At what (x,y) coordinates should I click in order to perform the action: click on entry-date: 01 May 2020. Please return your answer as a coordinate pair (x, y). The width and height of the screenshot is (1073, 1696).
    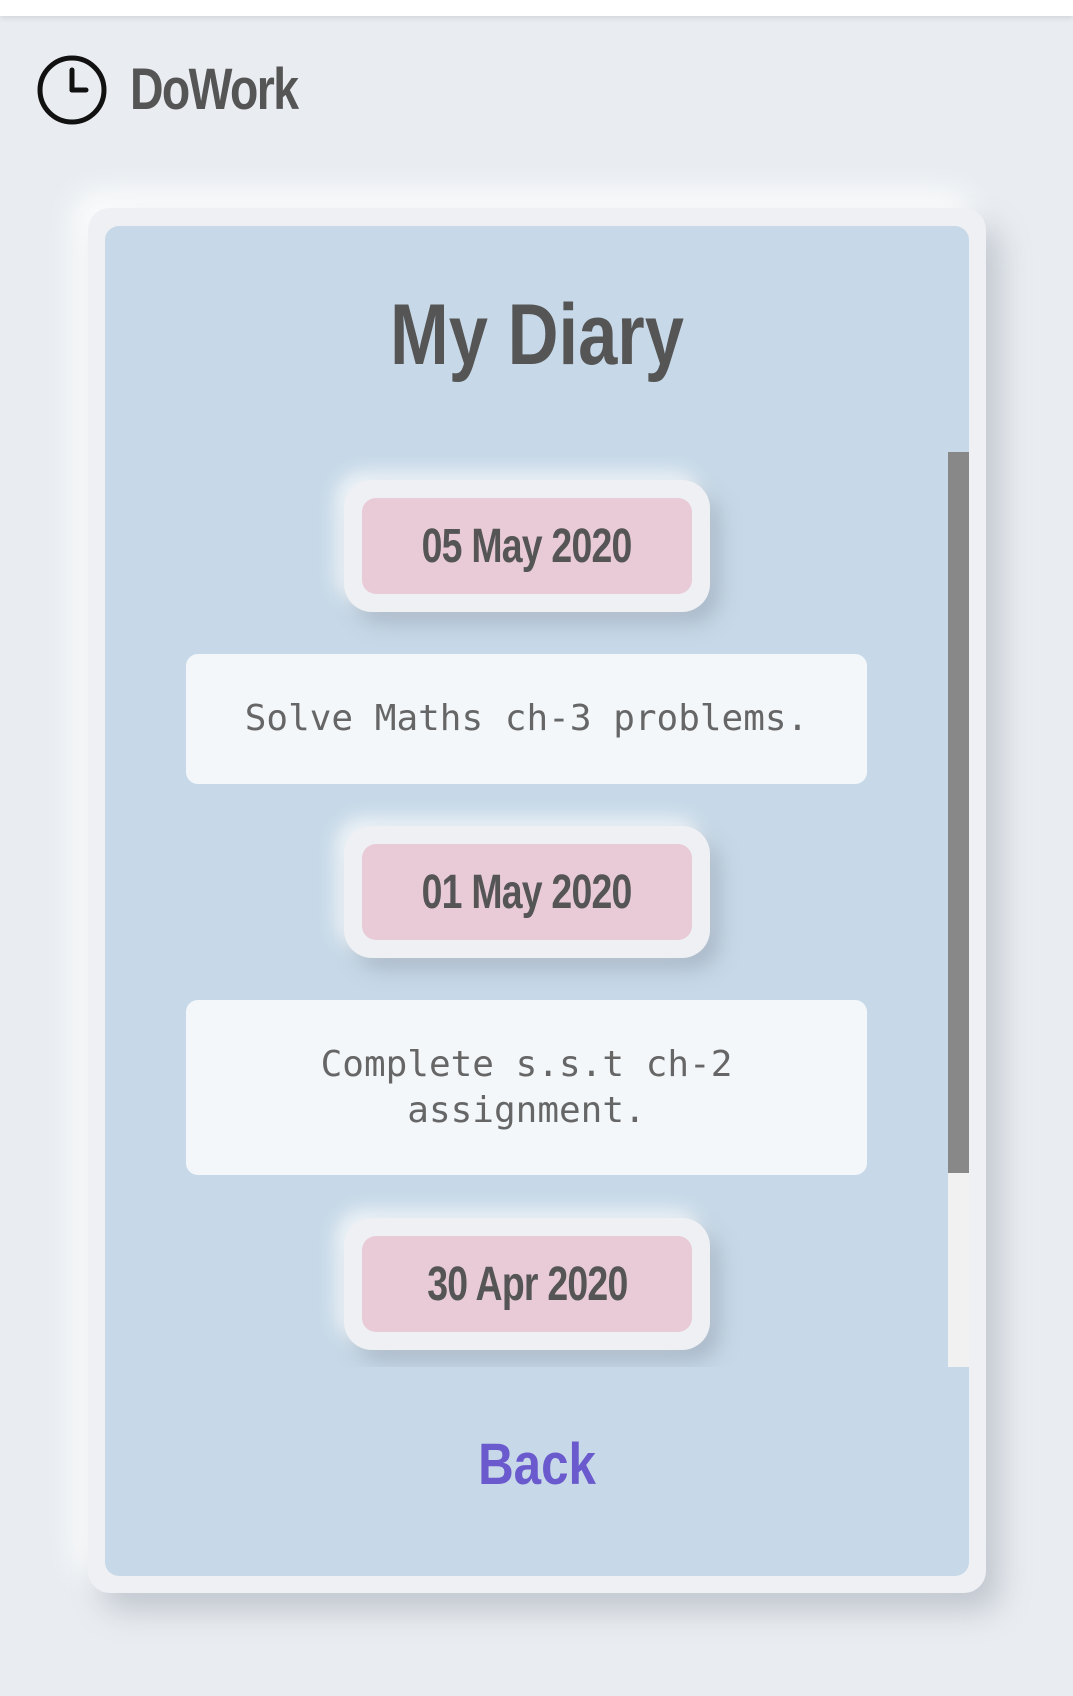
    Looking at the image, I should click on (527, 892).